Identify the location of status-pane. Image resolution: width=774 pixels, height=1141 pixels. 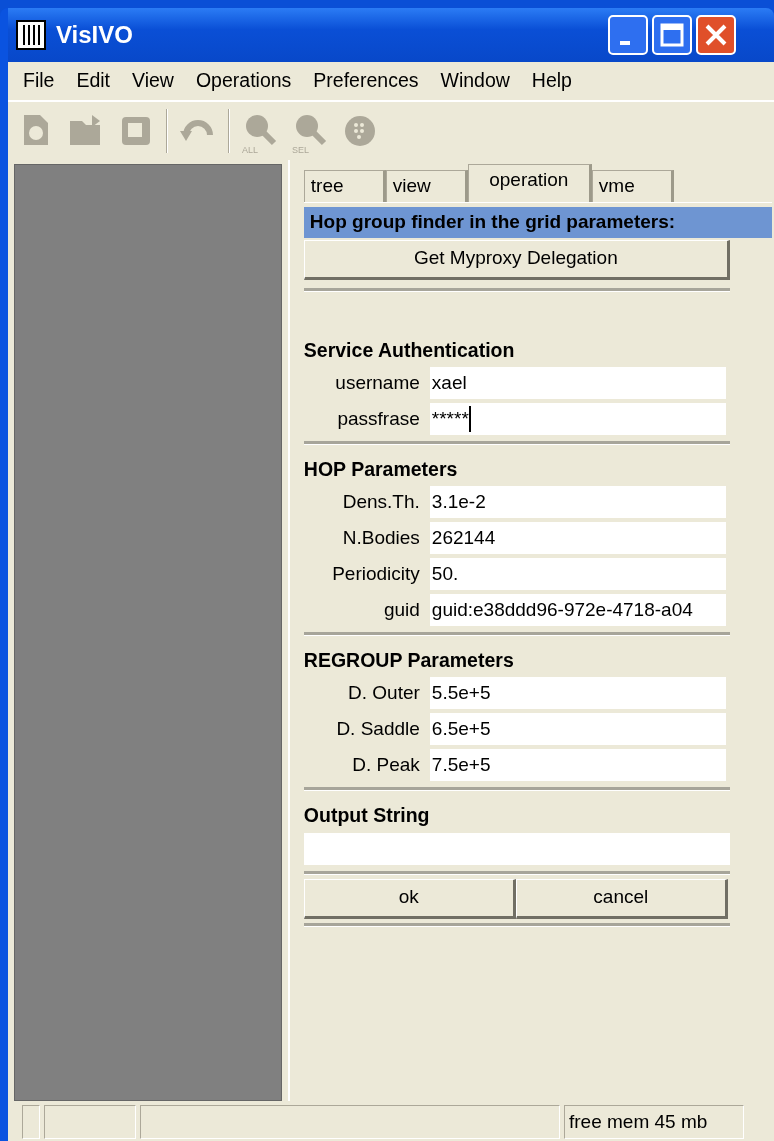
(31, 1122).